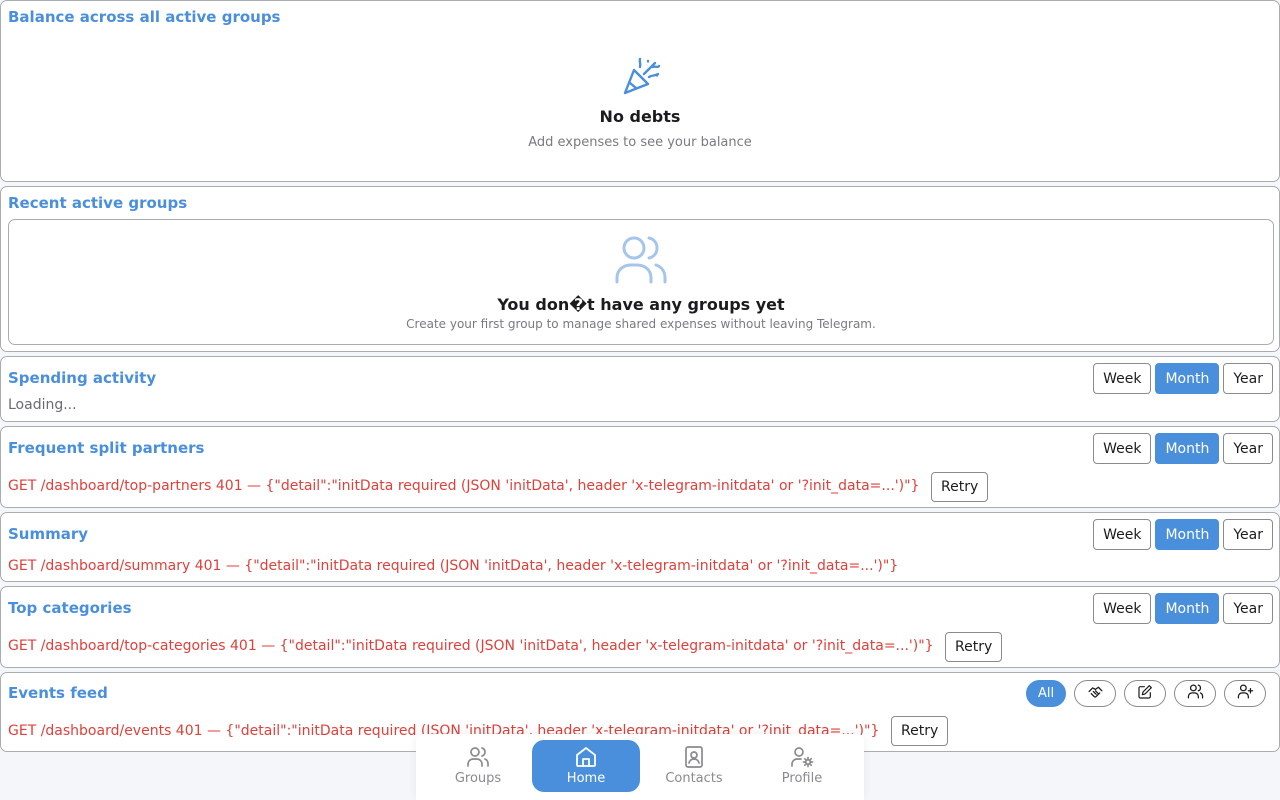 The width and height of the screenshot is (1280, 800). Describe the element at coordinates (960, 487) in the screenshot. I see `partners-retry-button: Retry` at that location.